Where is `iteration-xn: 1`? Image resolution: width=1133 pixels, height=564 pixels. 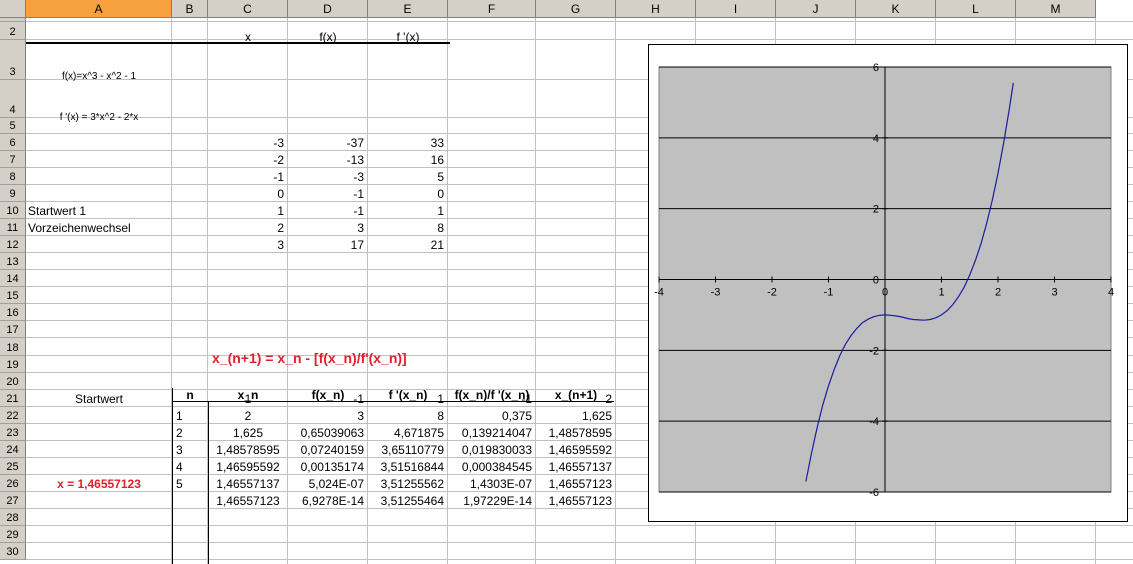
iteration-xn: 1 is located at coordinates (248, 399).